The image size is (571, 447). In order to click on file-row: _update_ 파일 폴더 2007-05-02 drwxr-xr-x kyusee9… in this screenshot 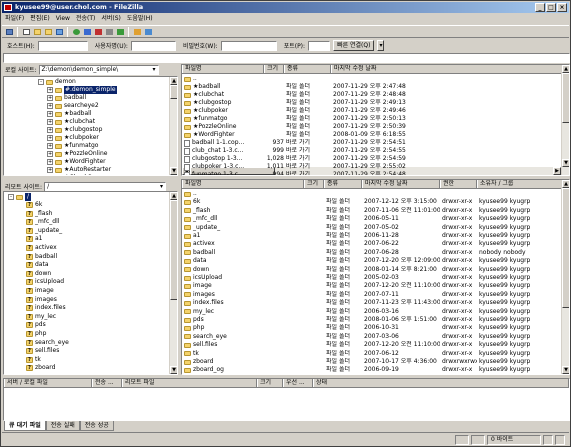, I will do `click(375, 228)`.